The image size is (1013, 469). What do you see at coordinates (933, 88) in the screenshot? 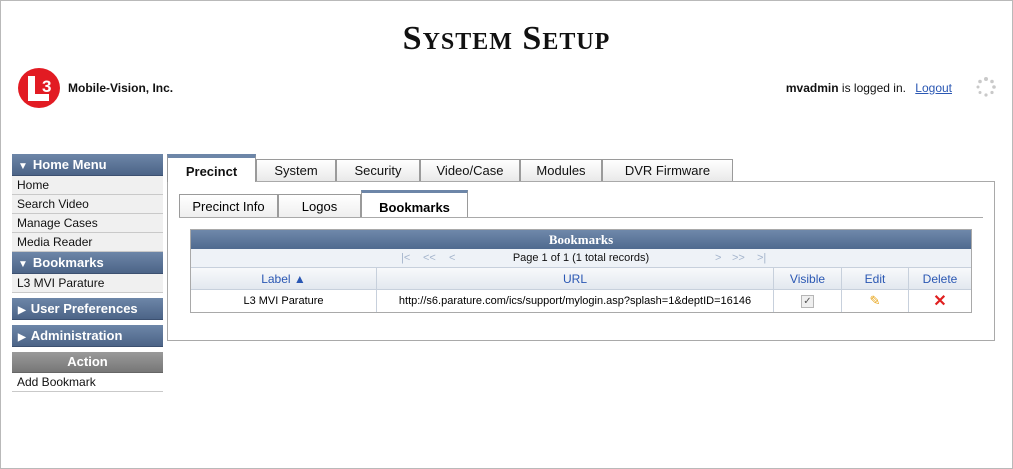
I see `logout-link: Logout` at bounding box center [933, 88].